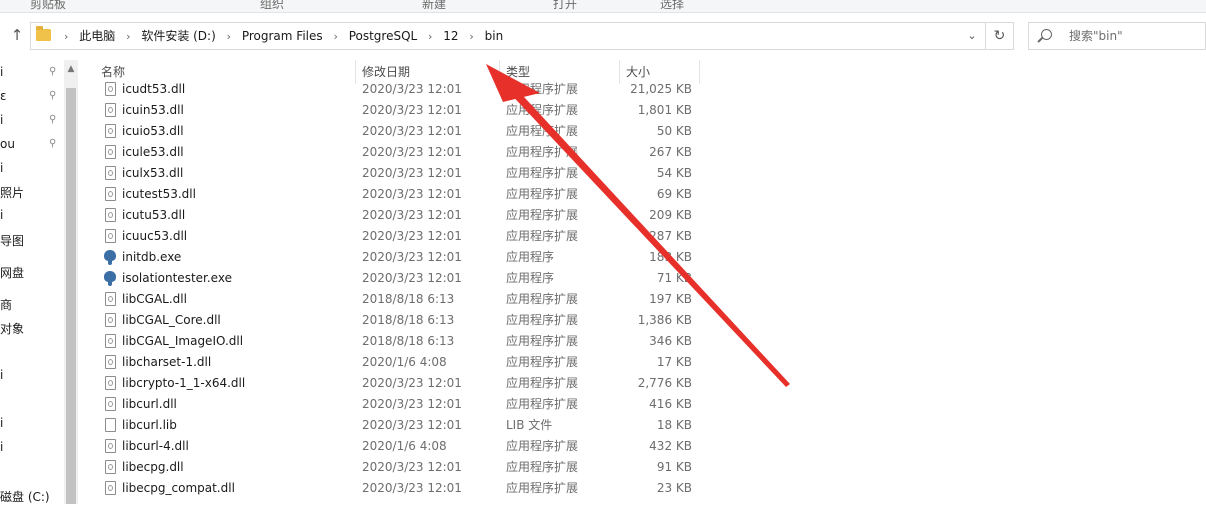 The image size is (1206, 505). Describe the element at coordinates (530, 257) in the screenshot. I see `file-type: 应用程序` at that location.